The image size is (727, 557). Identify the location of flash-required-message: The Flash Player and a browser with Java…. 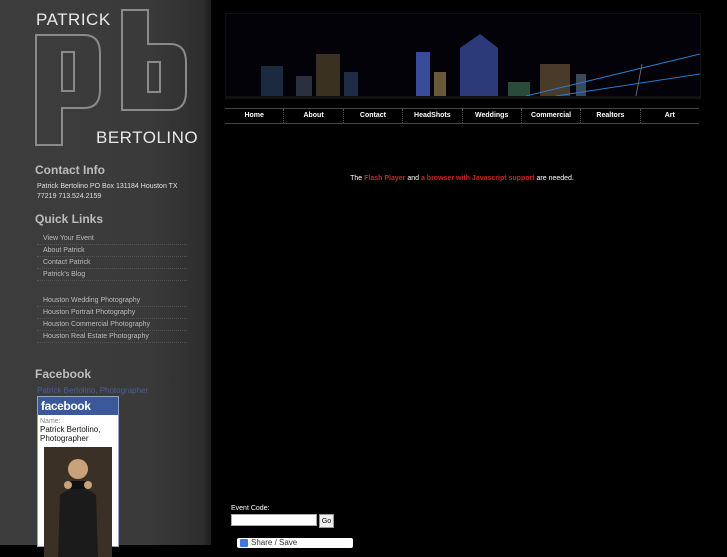
(462, 178).